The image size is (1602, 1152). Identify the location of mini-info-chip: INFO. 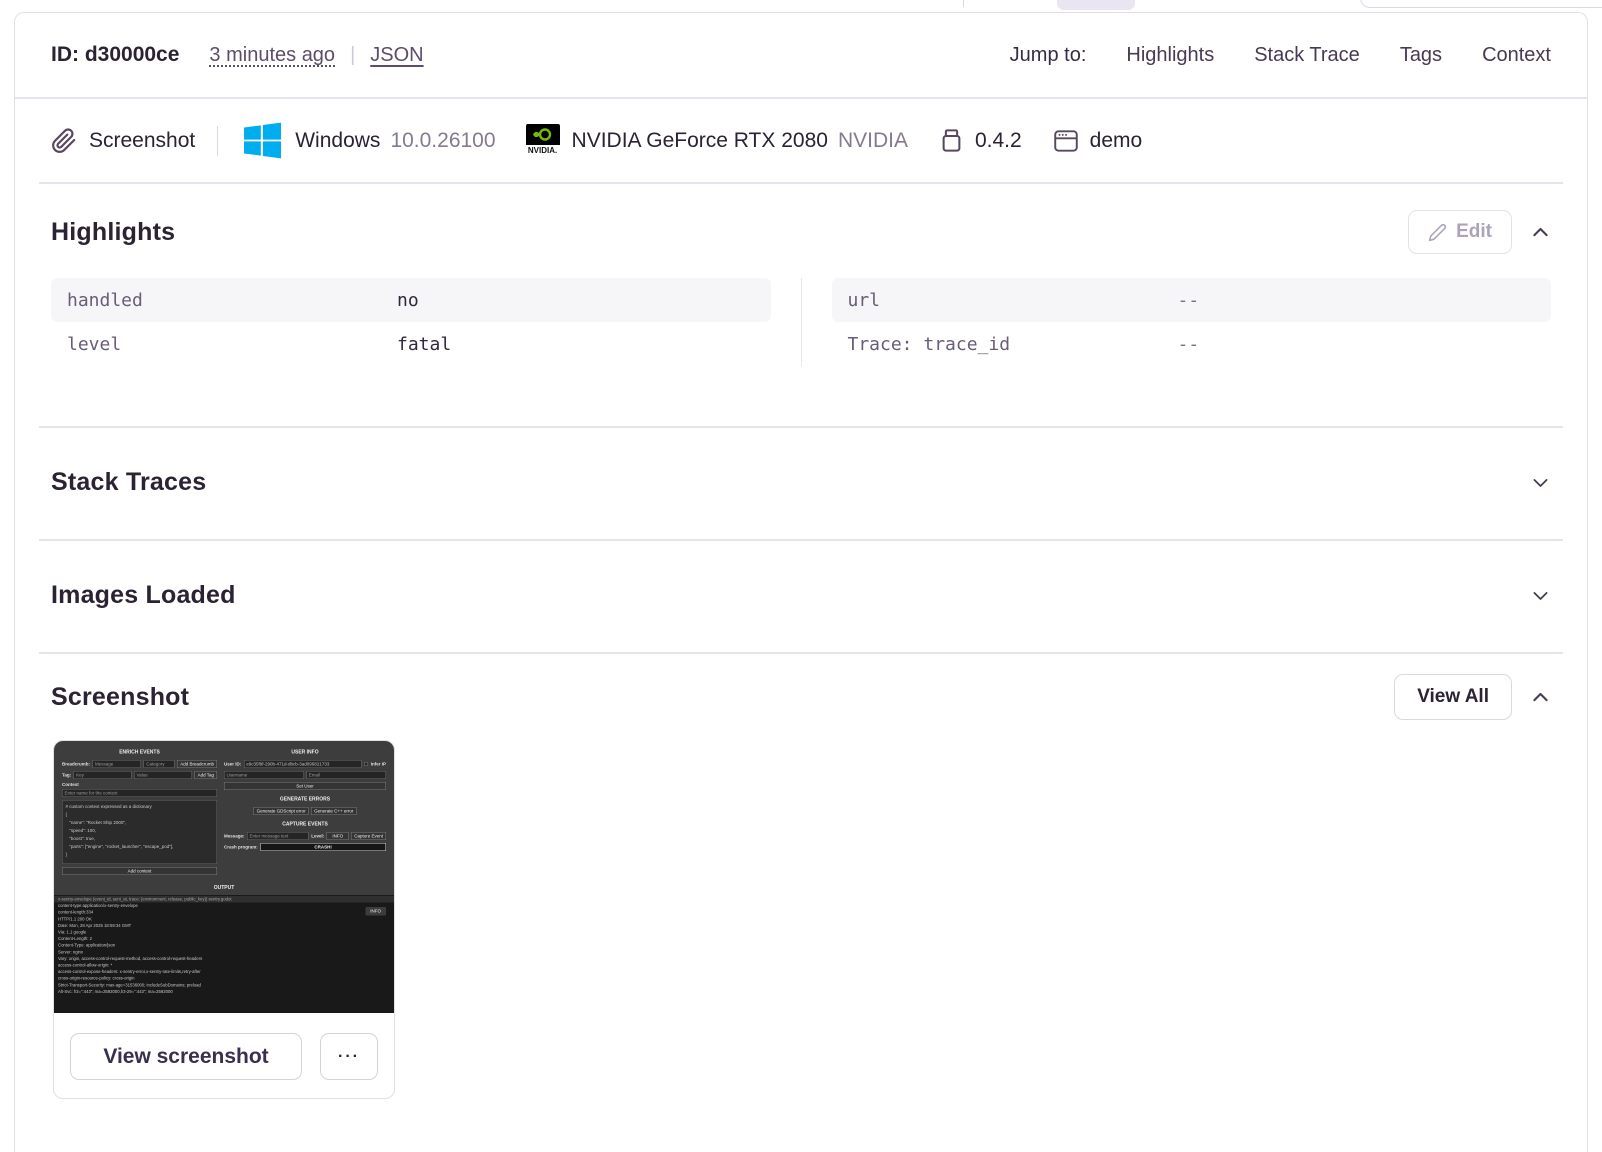
(375, 911).